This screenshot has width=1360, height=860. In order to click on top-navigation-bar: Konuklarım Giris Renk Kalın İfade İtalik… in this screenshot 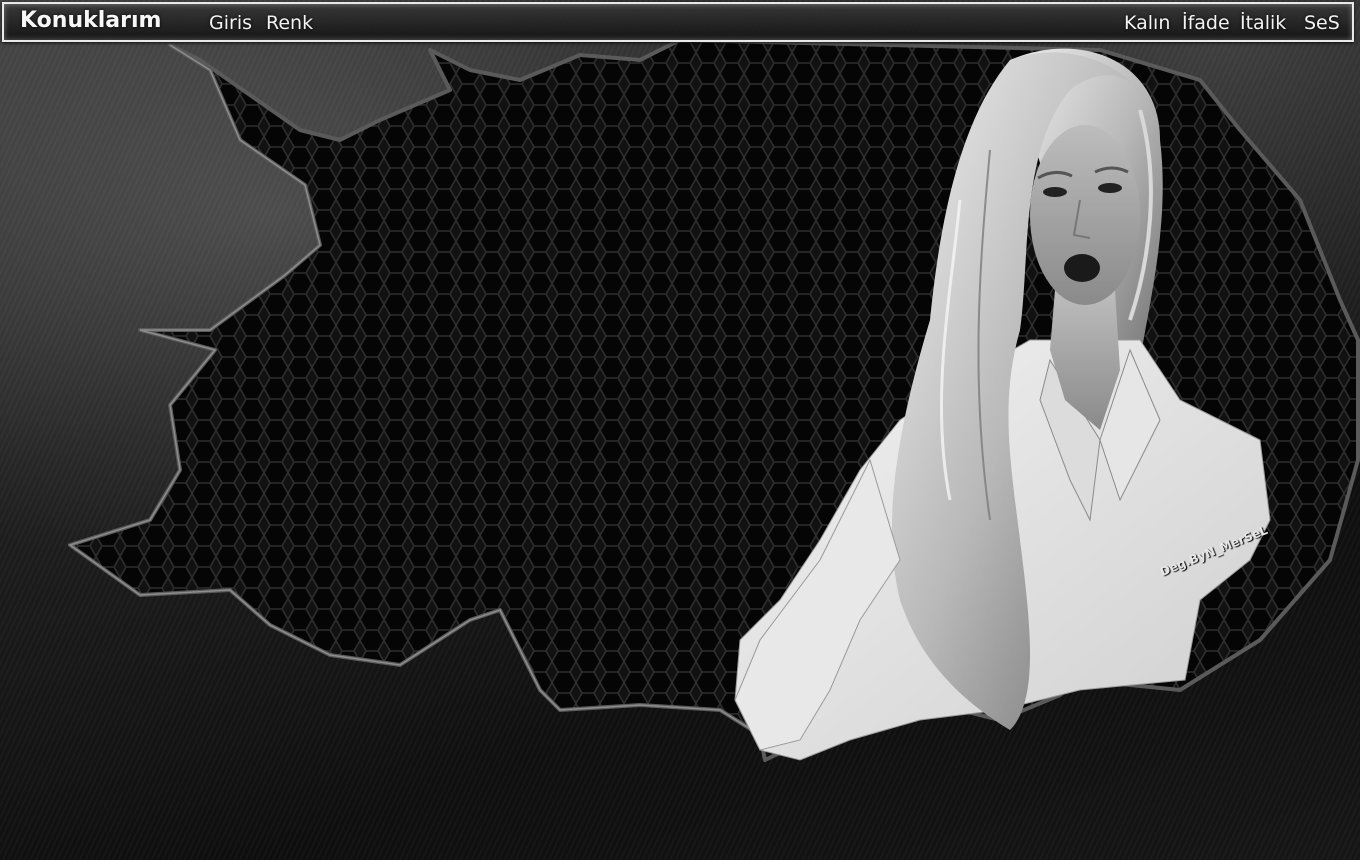, I will do `click(678, 22)`.